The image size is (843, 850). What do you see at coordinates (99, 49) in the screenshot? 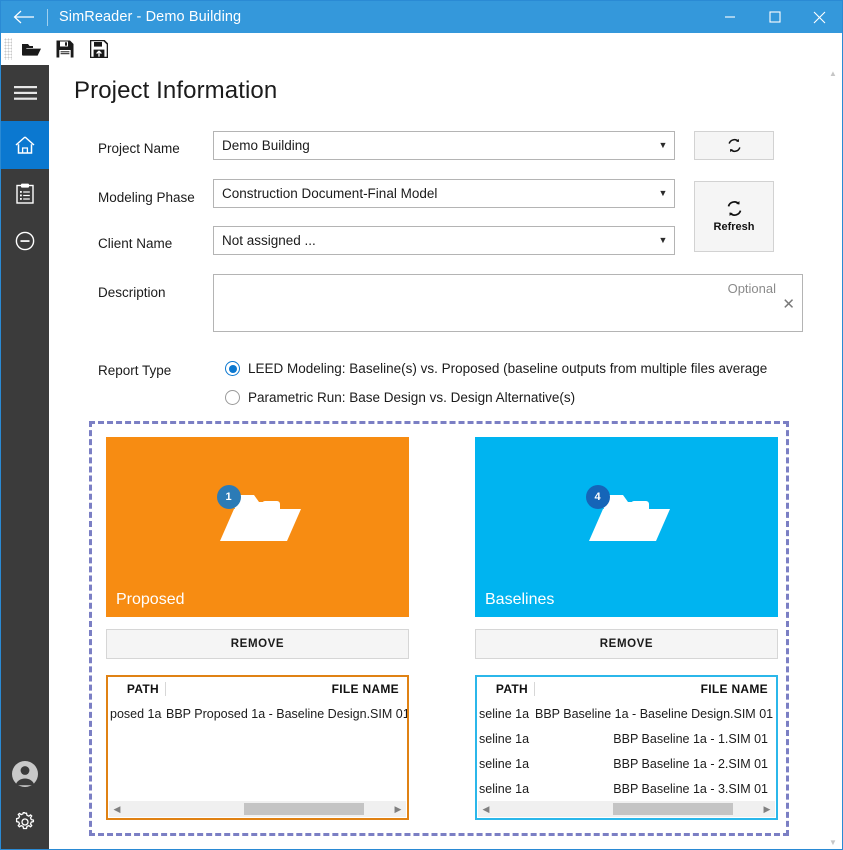
I see `save-as-icon` at bounding box center [99, 49].